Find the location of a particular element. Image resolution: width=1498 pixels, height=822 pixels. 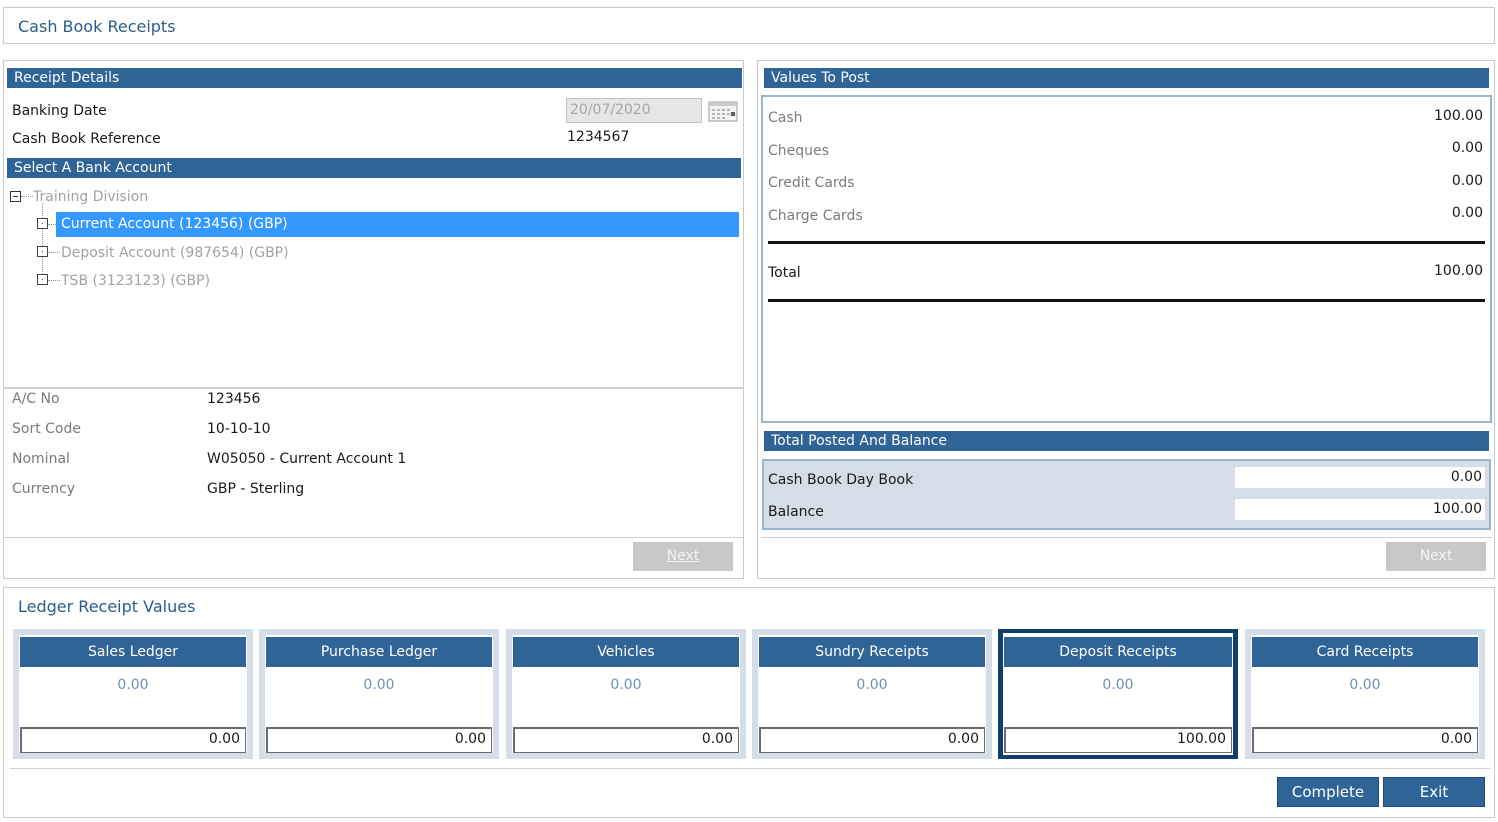

reference-value: 1234567 is located at coordinates (598, 137).